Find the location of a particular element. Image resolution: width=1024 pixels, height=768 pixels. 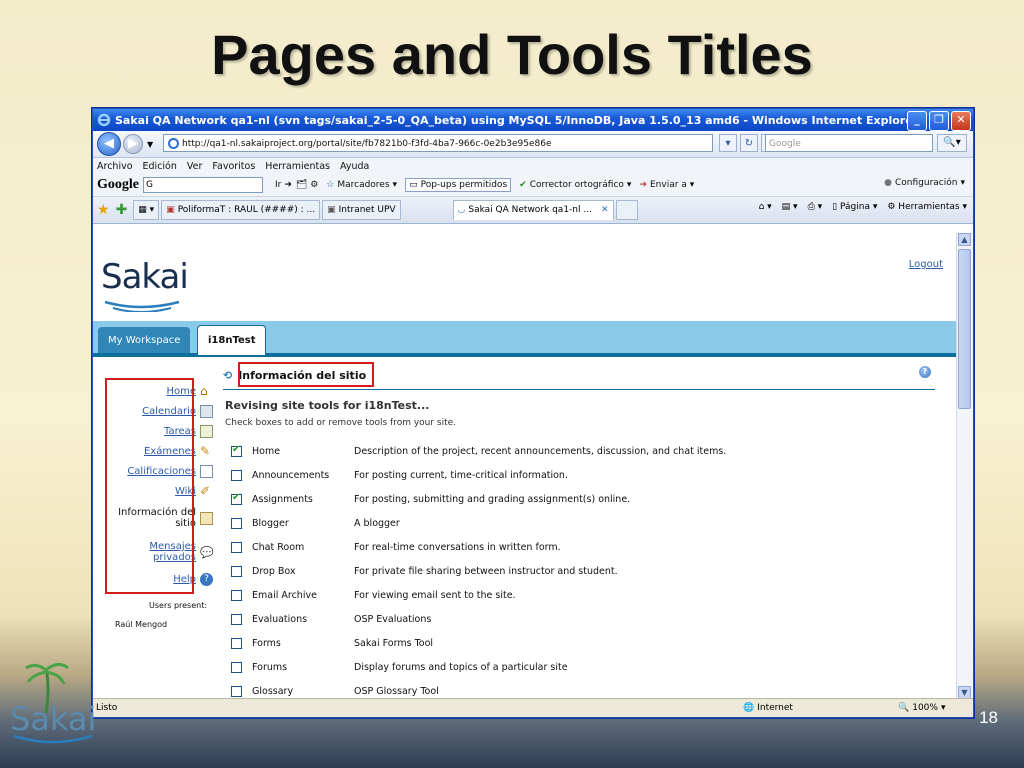

close-tab-icon: ✕ is located at coordinates (605, 210).